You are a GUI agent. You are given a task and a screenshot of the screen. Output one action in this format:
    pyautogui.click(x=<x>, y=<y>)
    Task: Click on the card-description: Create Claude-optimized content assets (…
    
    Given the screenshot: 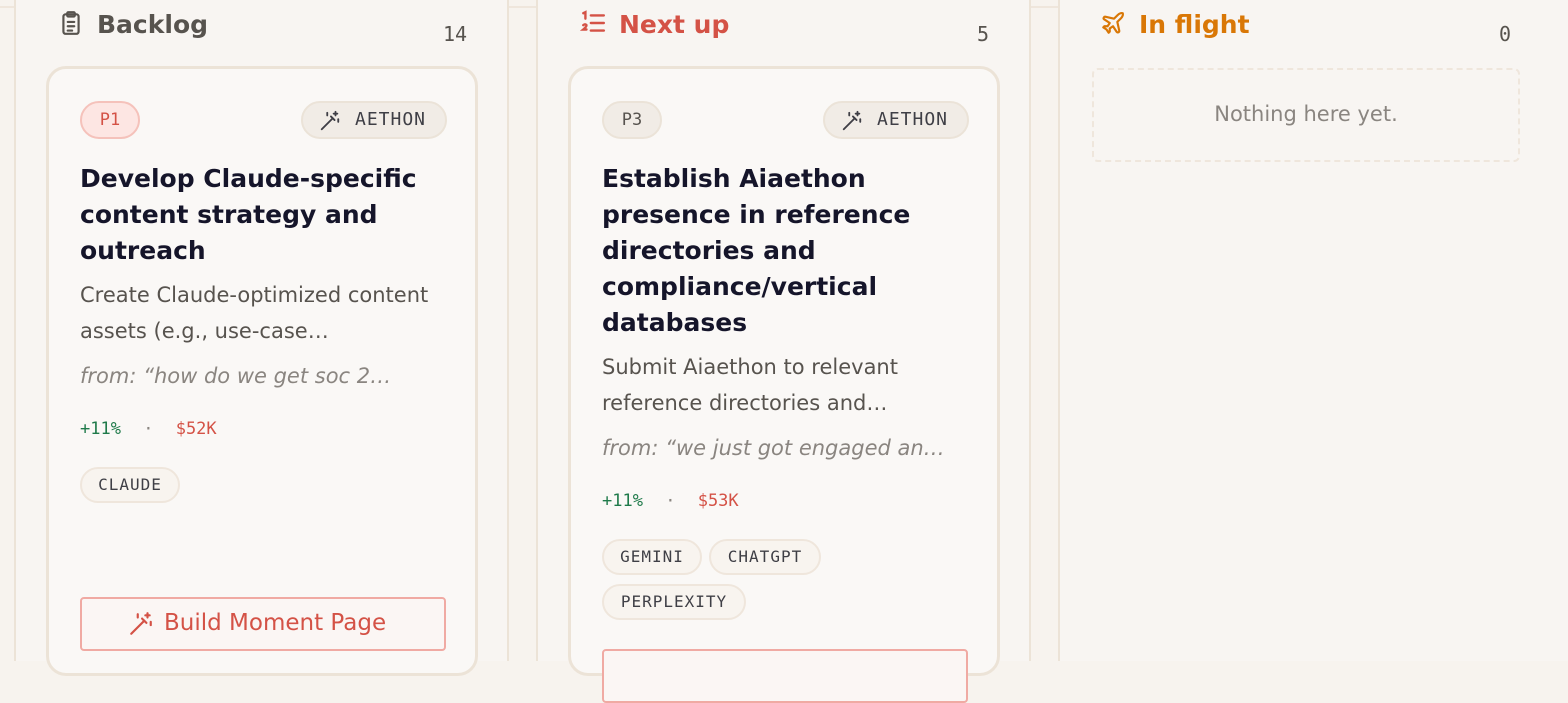 What is the action you would take?
    pyautogui.click(x=254, y=313)
    